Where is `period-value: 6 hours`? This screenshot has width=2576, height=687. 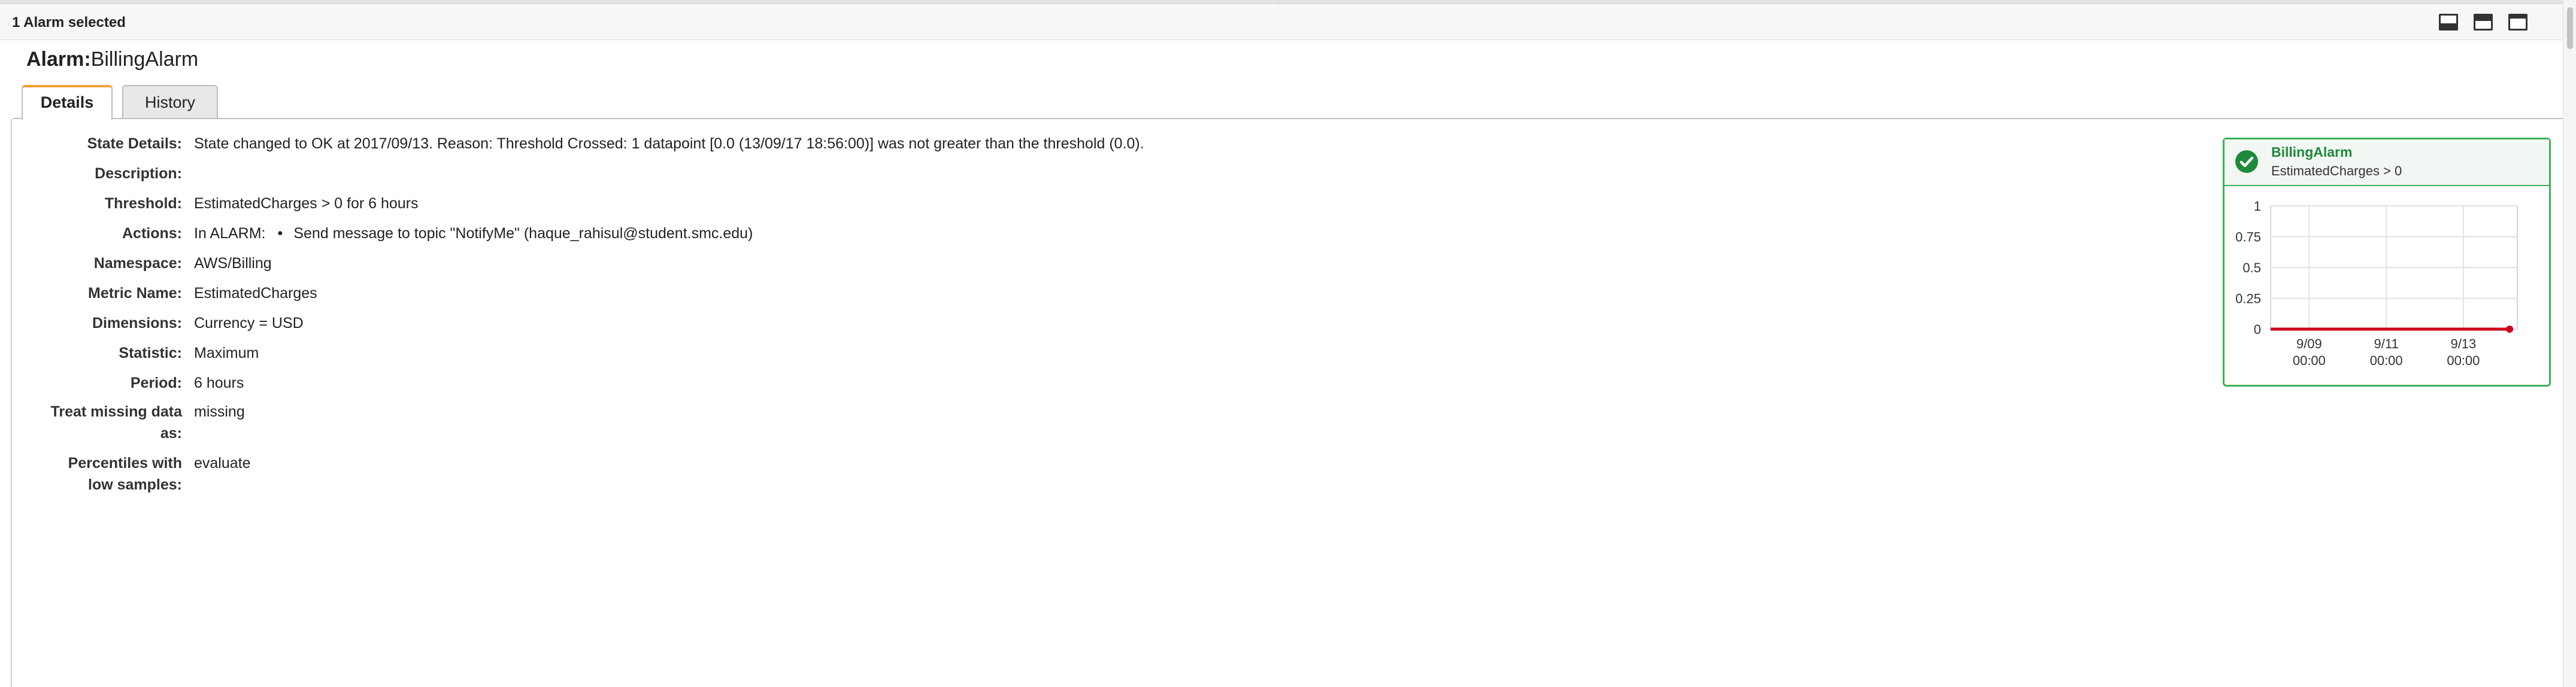
period-value: 6 hours is located at coordinates (219, 383).